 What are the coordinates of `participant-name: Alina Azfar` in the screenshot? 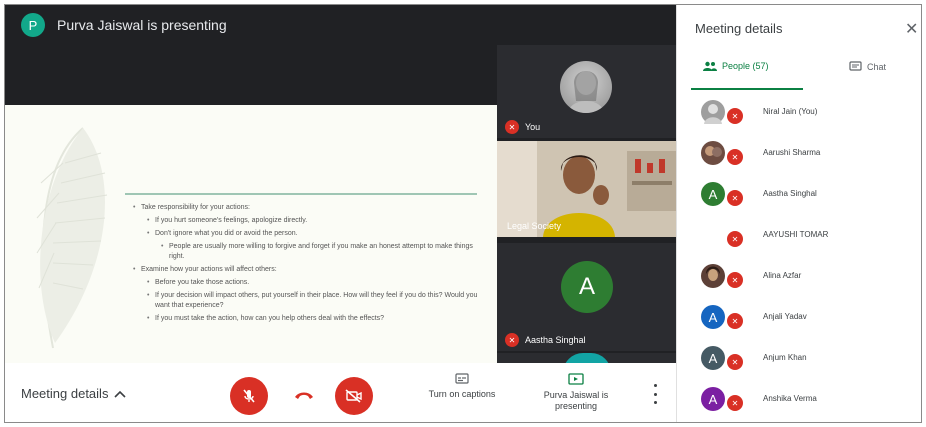 It's located at (782, 275).